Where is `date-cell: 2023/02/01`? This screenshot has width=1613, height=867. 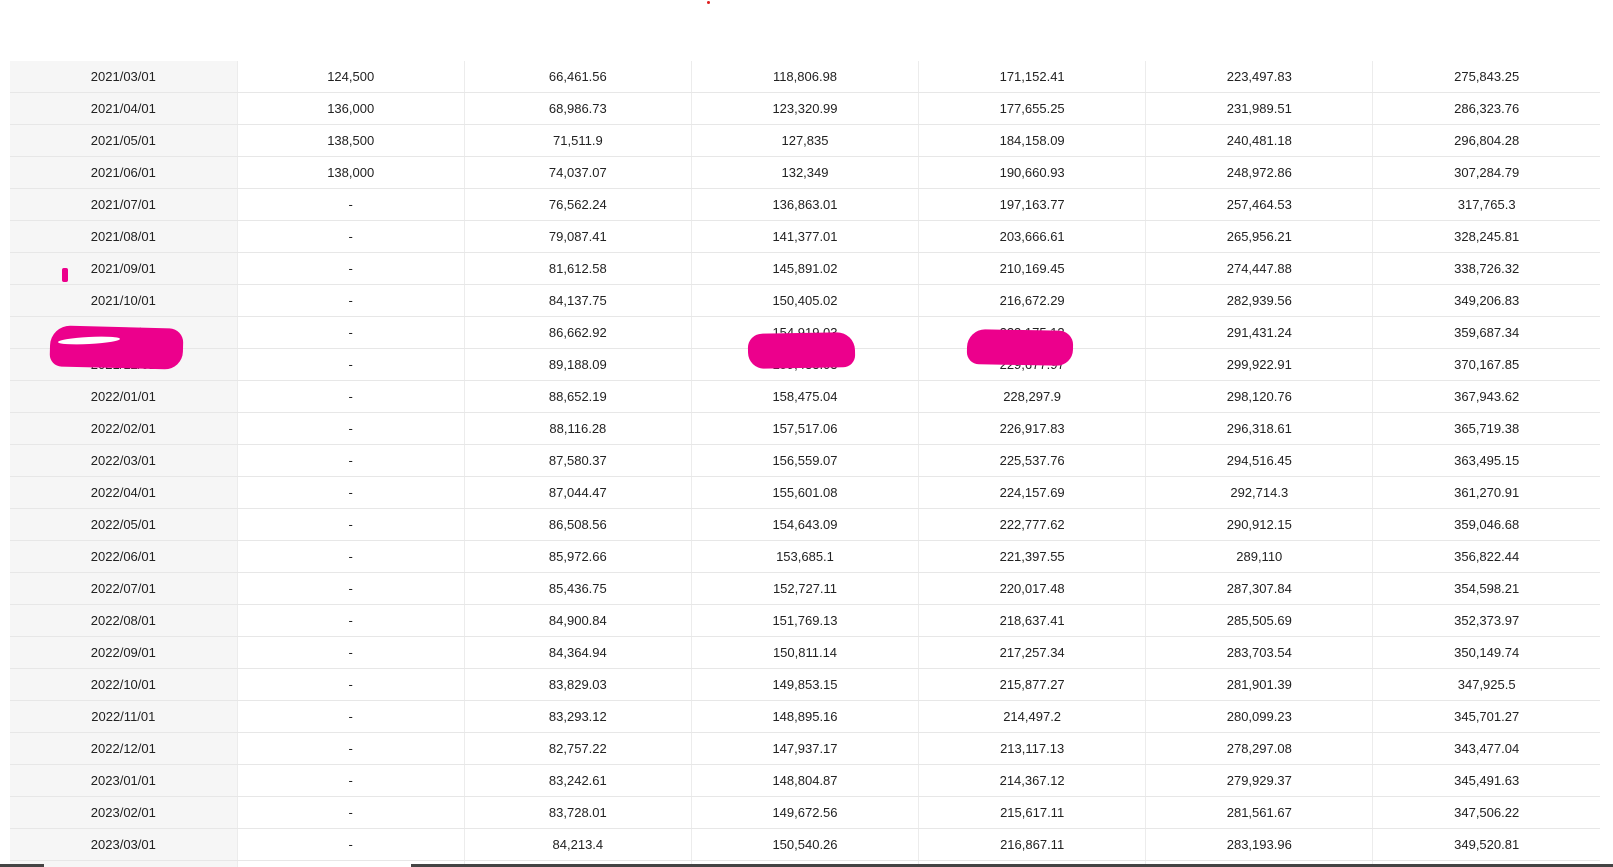 date-cell: 2023/02/01 is located at coordinates (124, 812).